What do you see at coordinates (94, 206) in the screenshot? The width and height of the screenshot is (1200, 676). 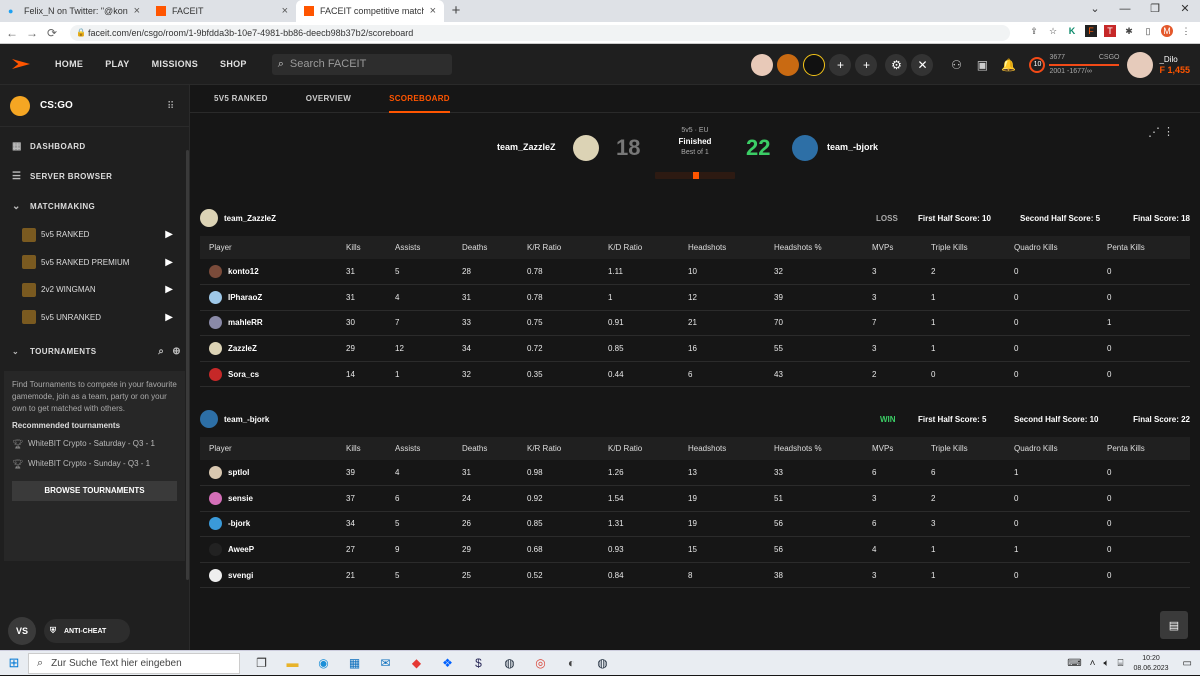 I see `sidebar-item-matchmaking: ⌄ MATCHMAKING` at bounding box center [94, 206].